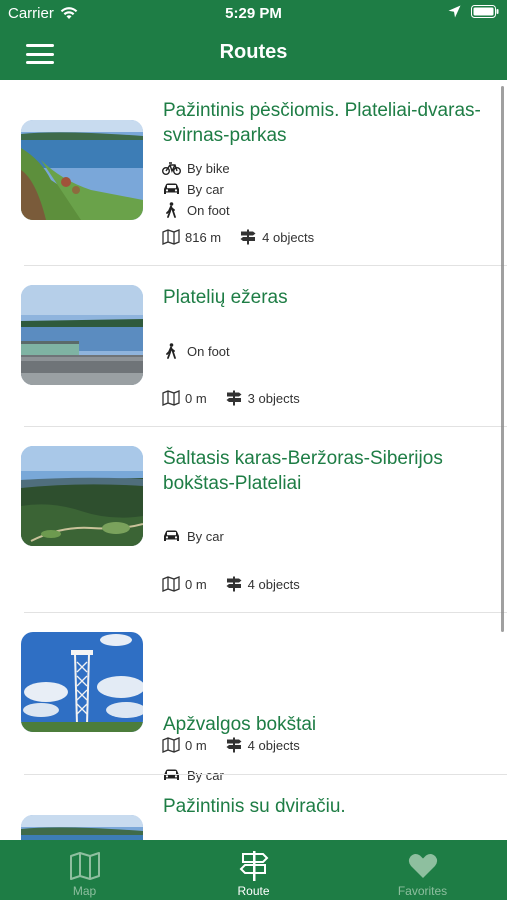  I want to click on scrollbar, so click(502, 359).